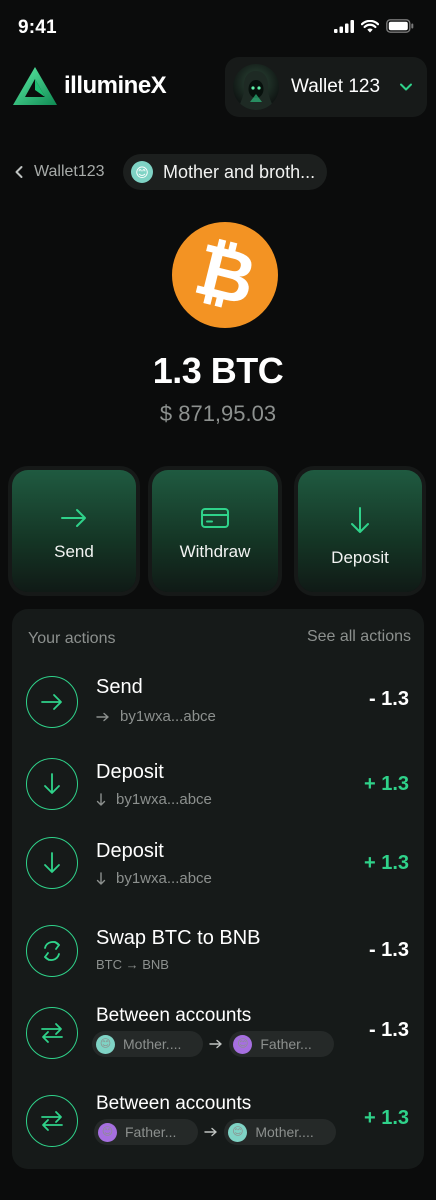 The image size is (436, 1200). What do you see at coordinates (215, 518) in the screenshot?
I see `card-icon` at bounding box center [215, 518].